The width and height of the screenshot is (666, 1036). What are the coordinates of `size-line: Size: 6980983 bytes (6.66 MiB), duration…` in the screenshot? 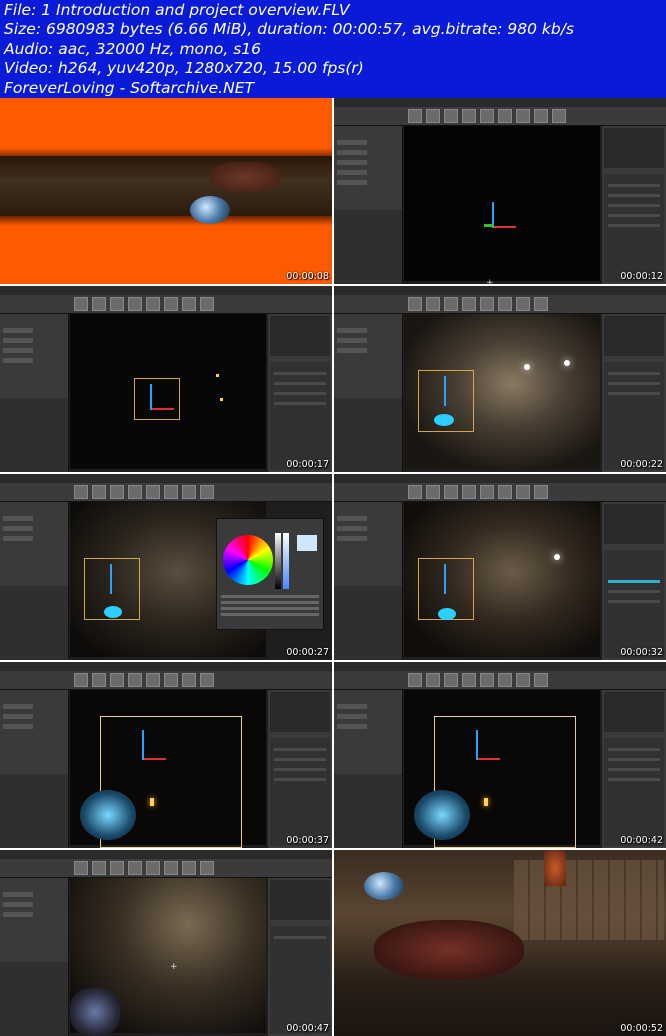 It's located at (289, 29).